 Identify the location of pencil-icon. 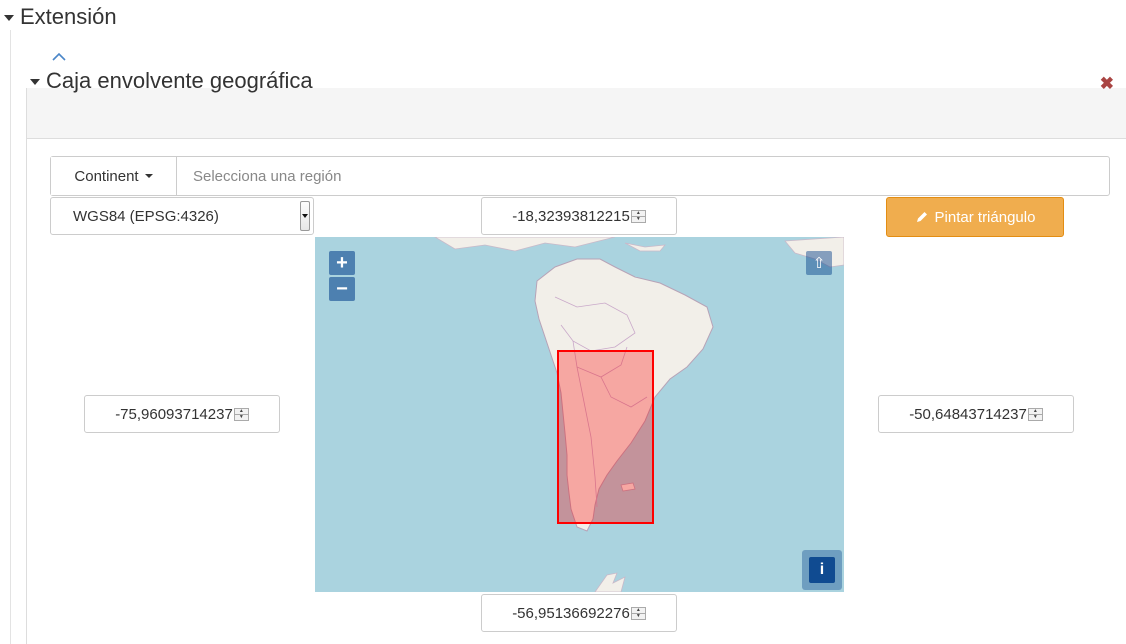
(921, 217).